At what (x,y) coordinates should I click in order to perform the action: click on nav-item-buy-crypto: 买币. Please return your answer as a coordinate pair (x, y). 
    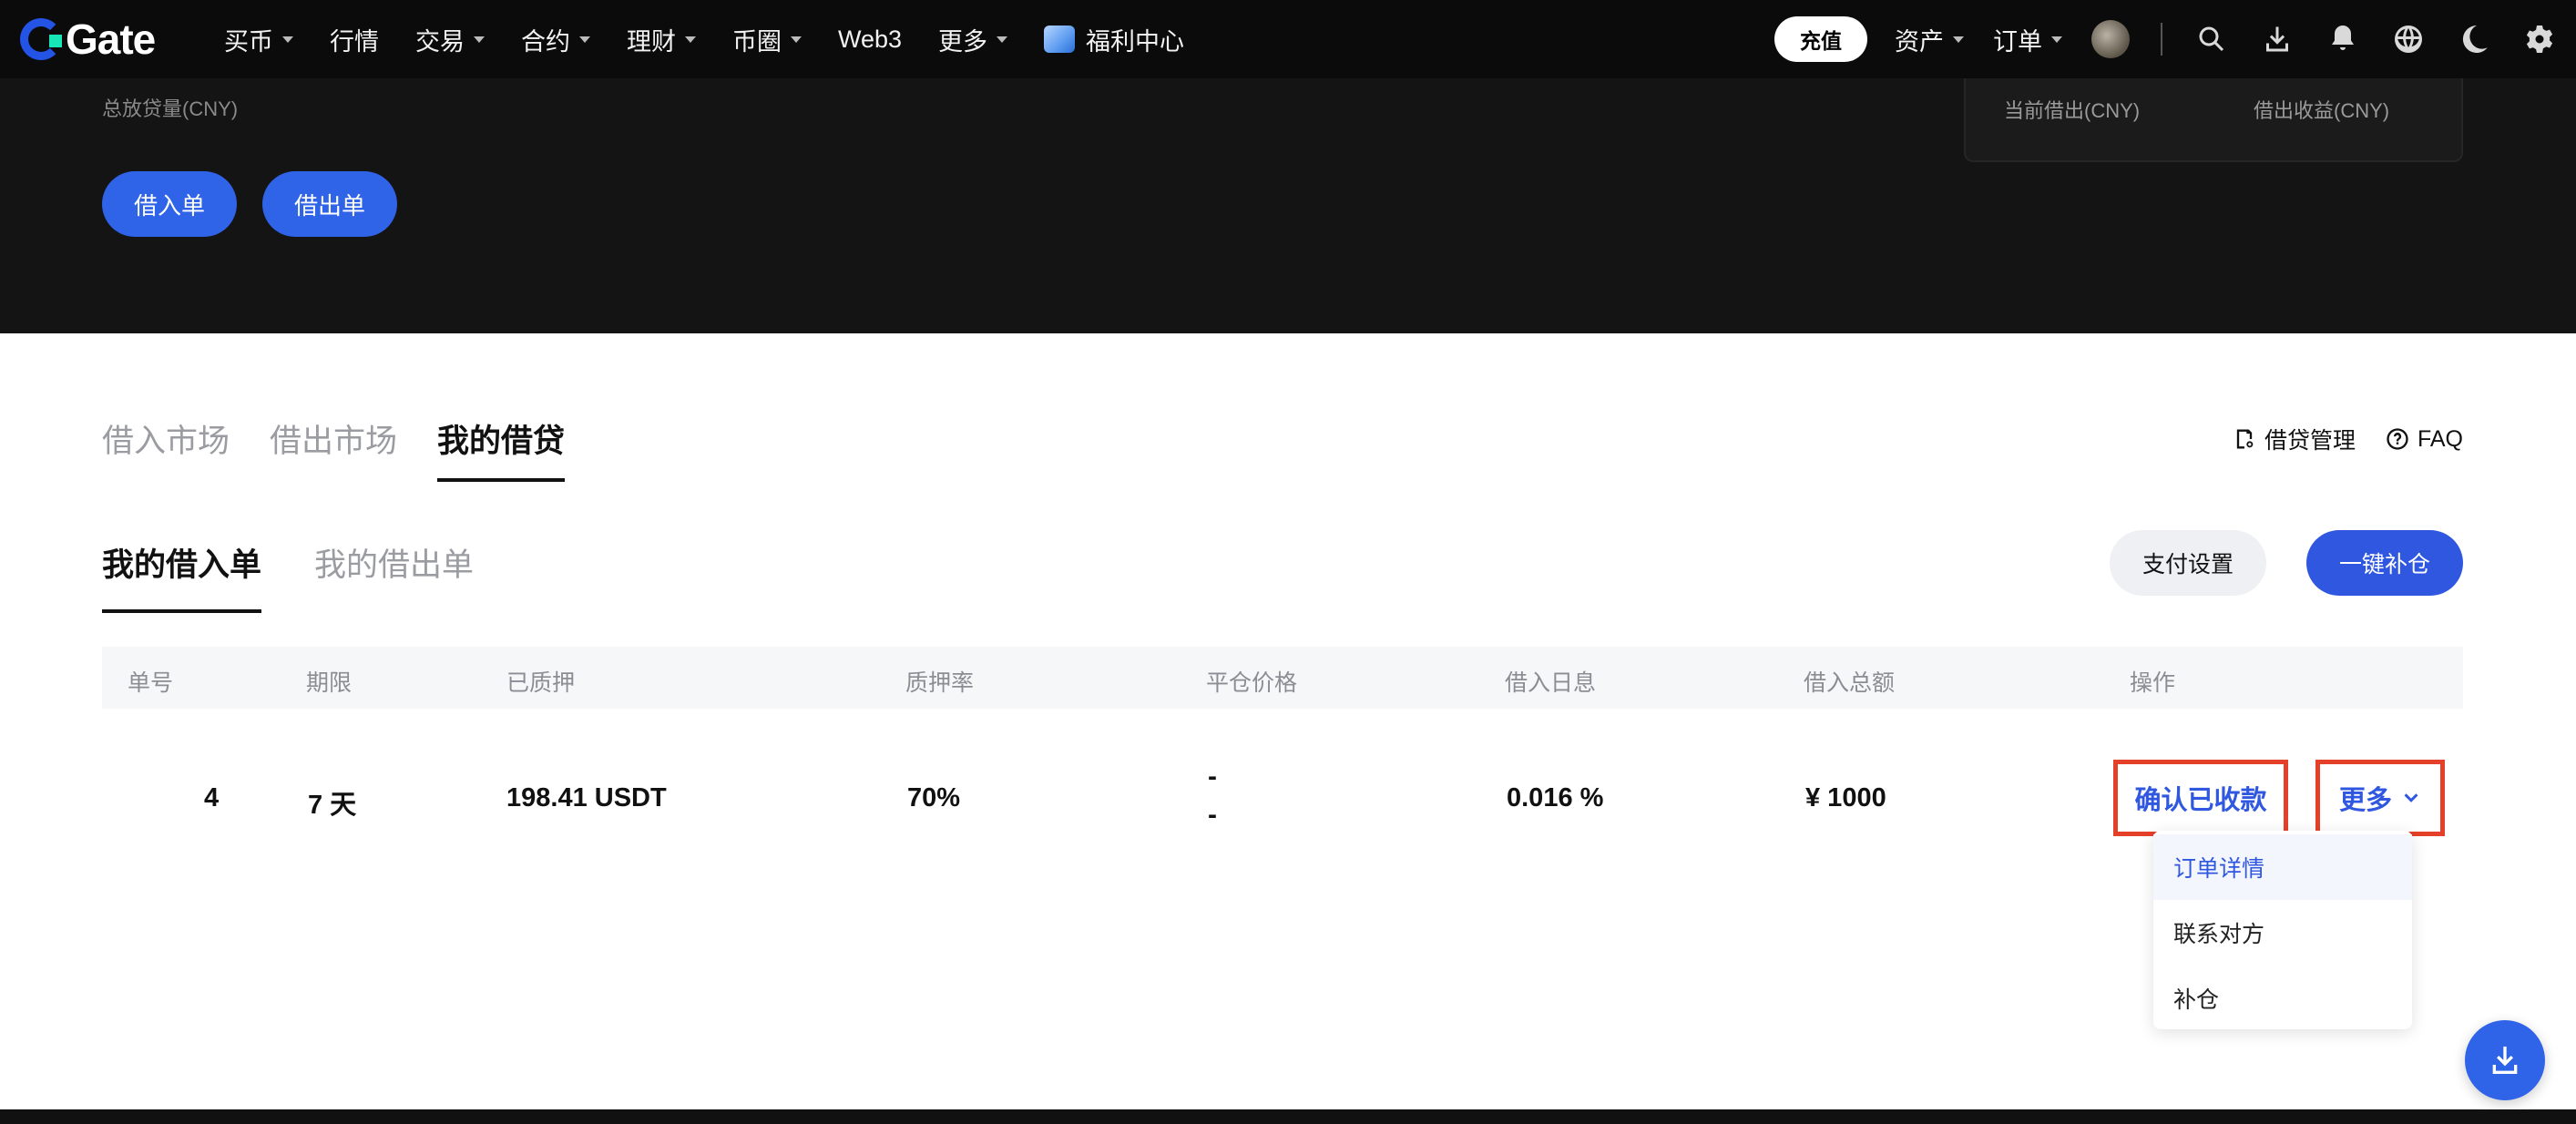
    Looking at the image, I should click on (258, 40).